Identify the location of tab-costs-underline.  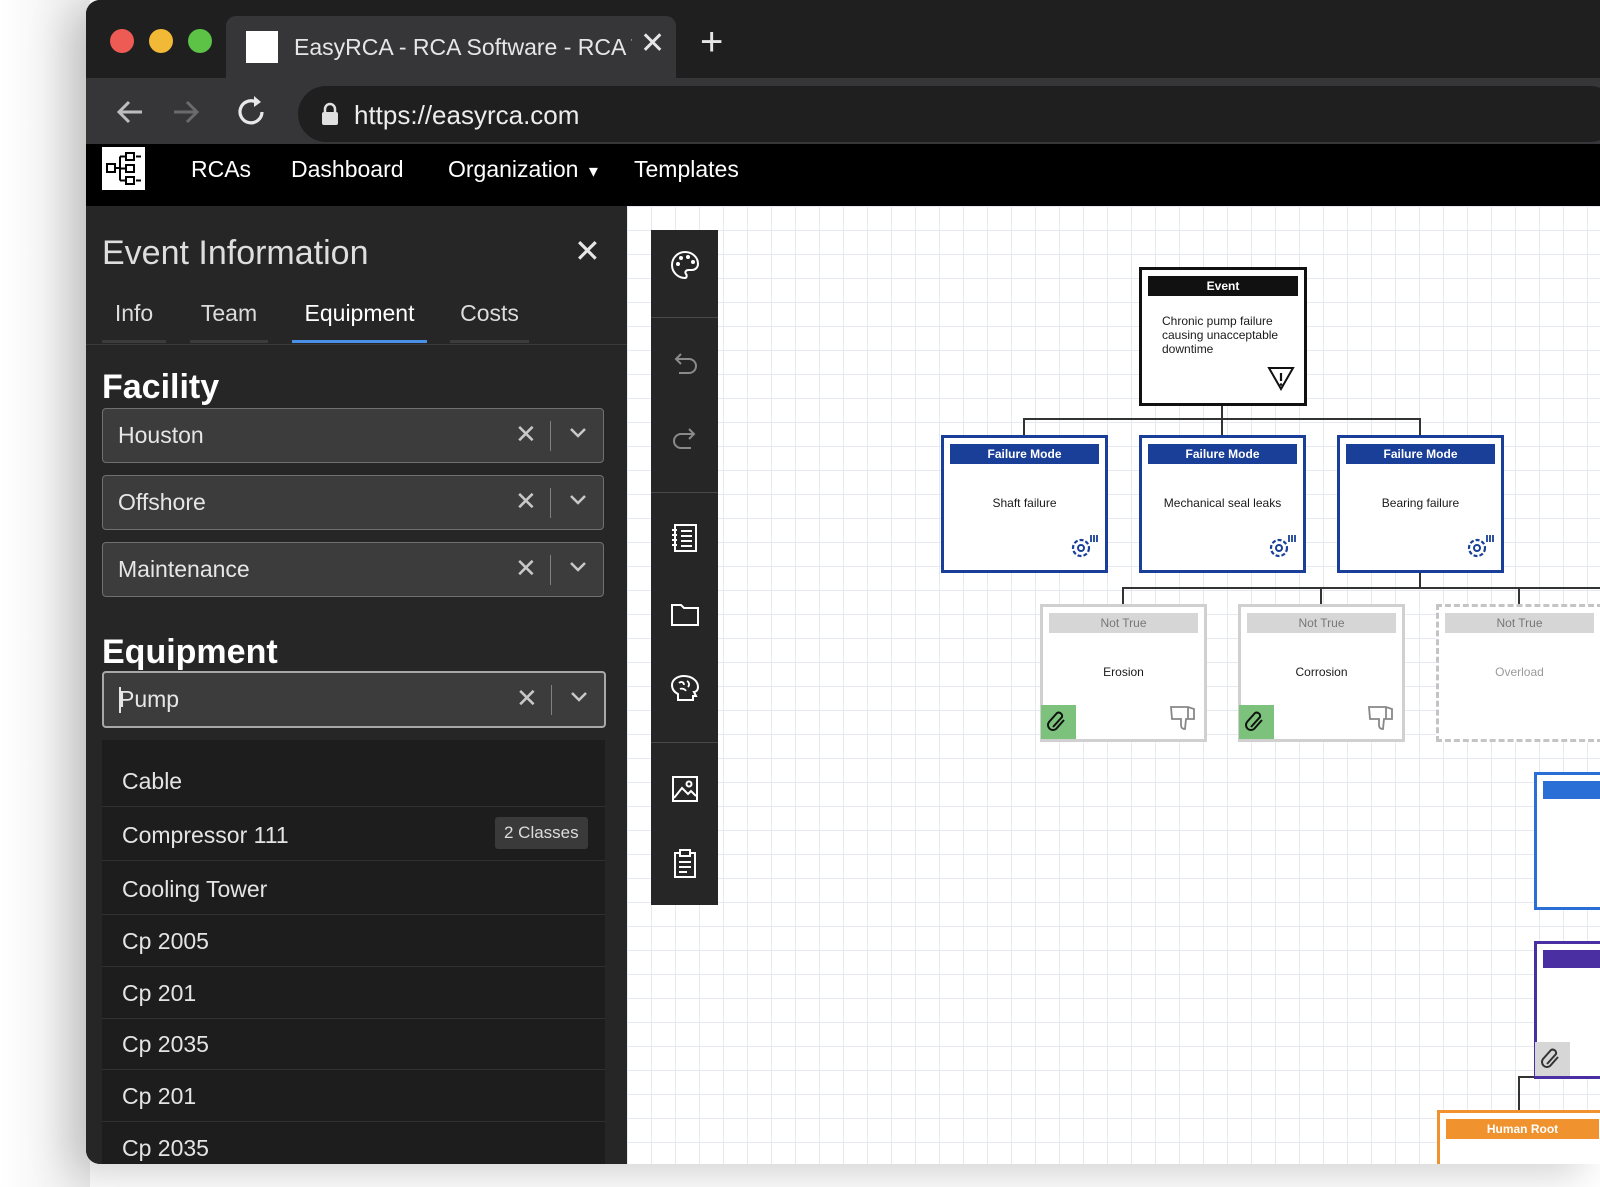
(489, 341).